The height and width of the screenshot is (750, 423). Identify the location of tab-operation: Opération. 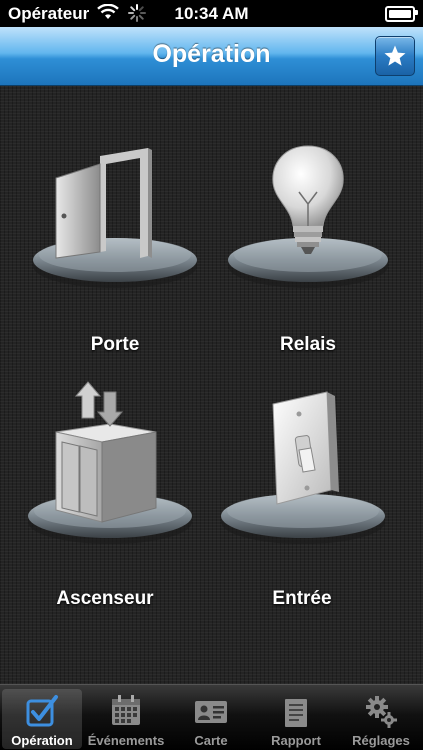
(42, 719).